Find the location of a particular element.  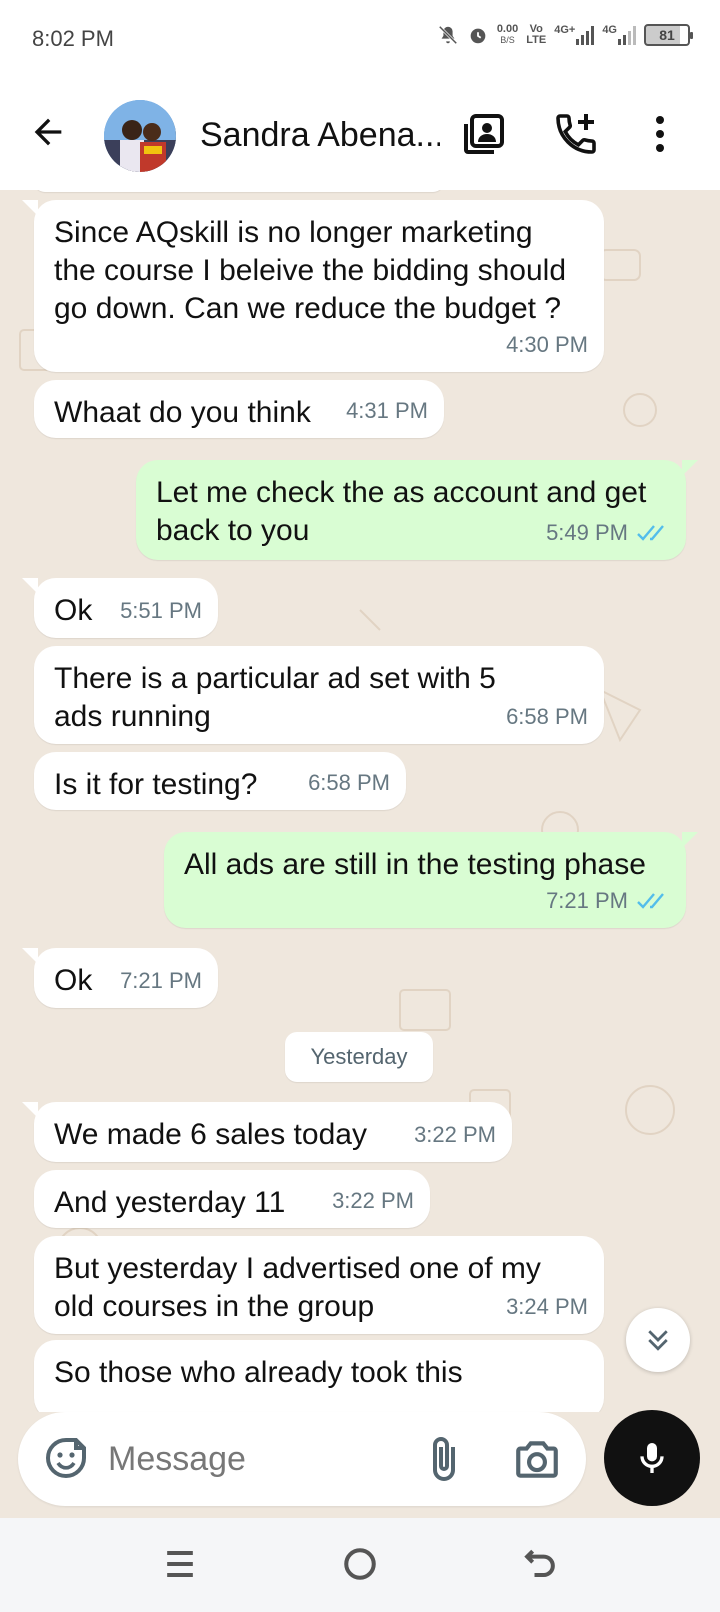

composer-bar is located at coordinates (360, 1464).